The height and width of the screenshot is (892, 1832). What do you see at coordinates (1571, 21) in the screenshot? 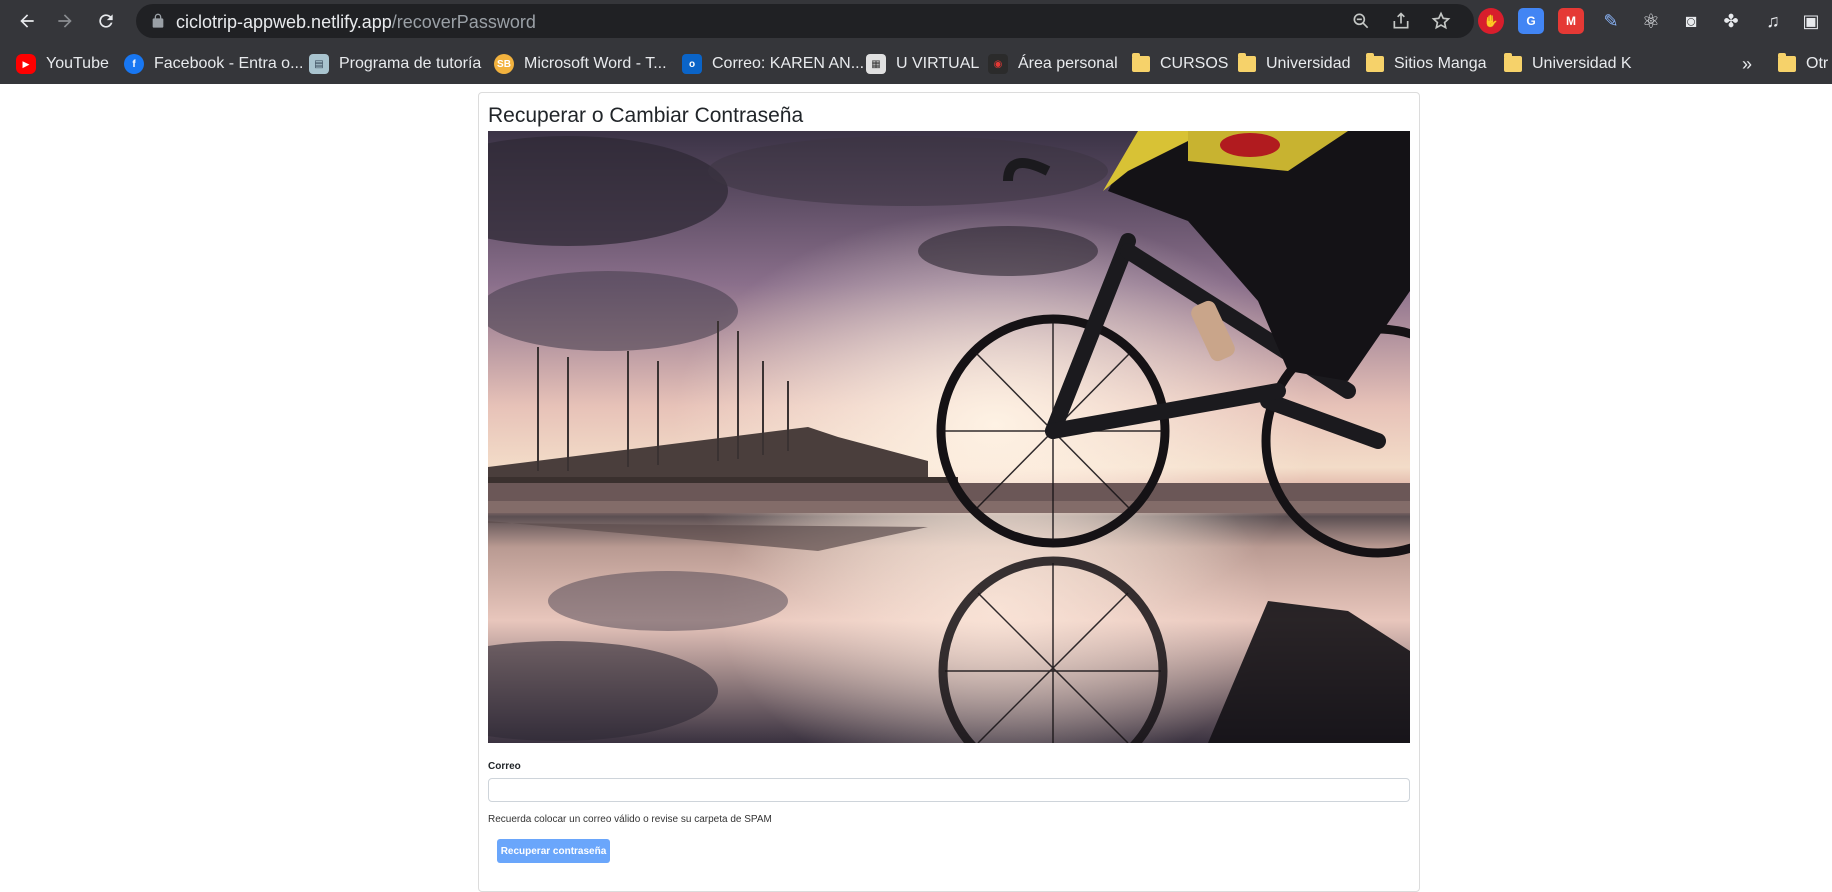
I see `mendeley-extension-icon: M` at bounding box center [1571, 21].